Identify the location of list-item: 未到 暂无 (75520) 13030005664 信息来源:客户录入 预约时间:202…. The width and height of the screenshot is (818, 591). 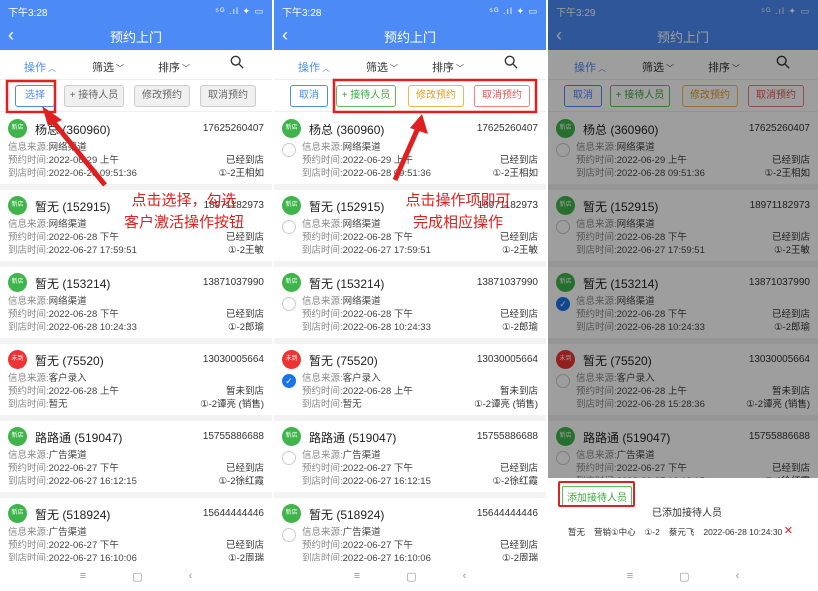
(136, 382).